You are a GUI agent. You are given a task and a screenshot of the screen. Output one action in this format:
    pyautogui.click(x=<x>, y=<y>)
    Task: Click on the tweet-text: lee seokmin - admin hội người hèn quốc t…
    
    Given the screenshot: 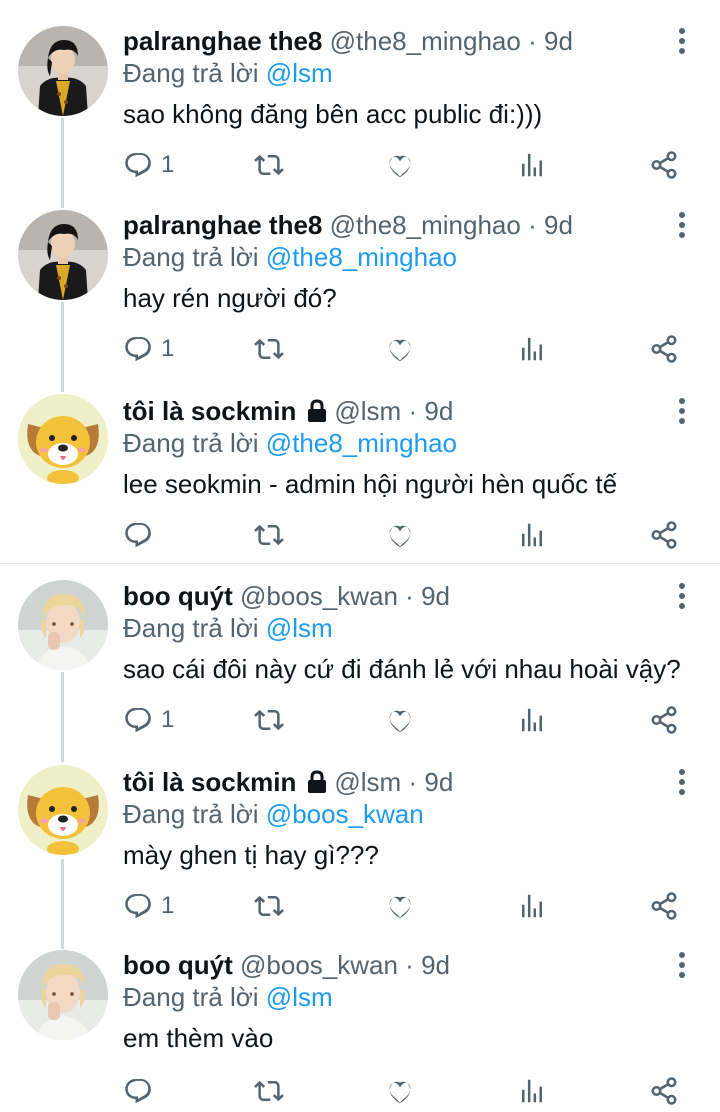 What is the action you would take?
    pyautogui.click(x=370, y=484)
    